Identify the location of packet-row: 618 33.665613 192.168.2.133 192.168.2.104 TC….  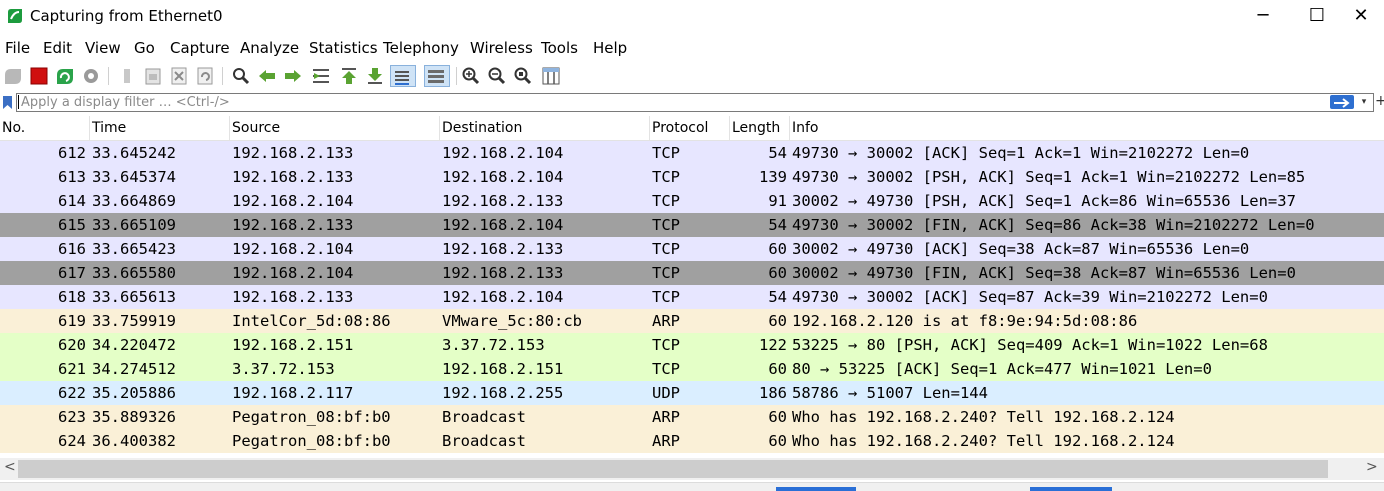
(692, 297).